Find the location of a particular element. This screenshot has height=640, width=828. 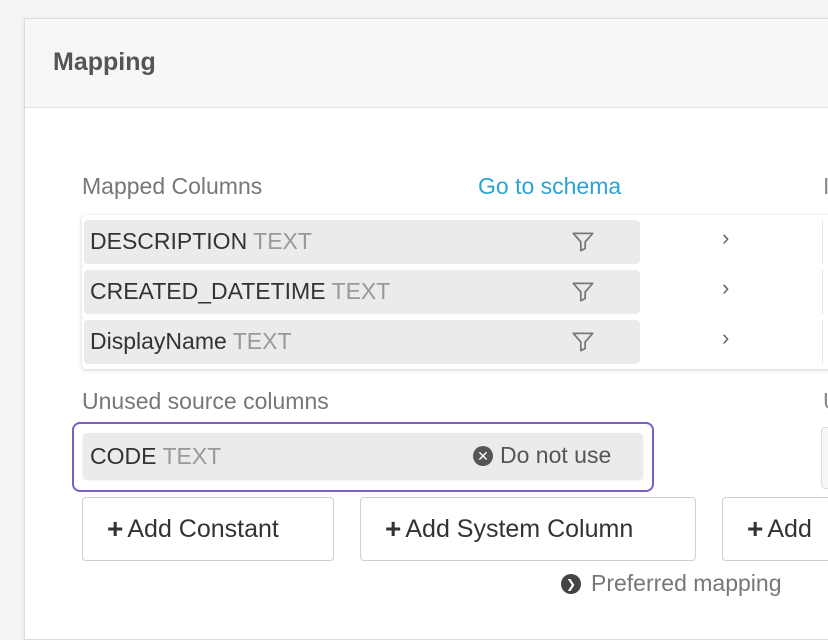

unused-row-label: CODE TEXT is located at coordinates (155, 456).